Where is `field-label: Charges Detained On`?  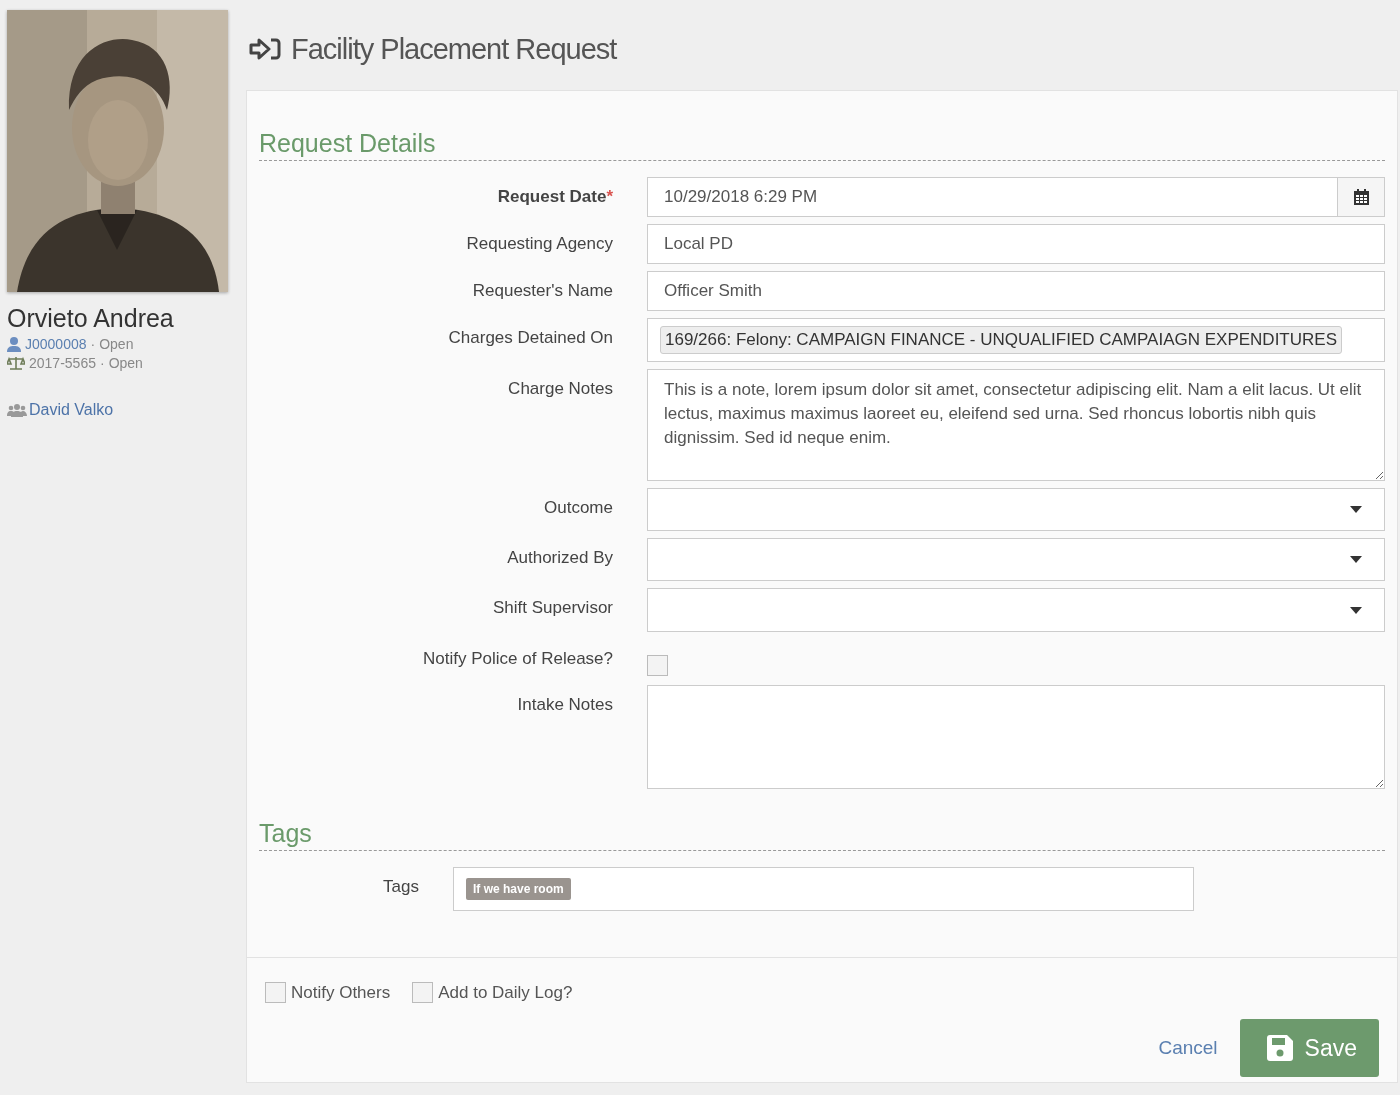
field-label: Charges Detained On is located at coordinates (530, 337).